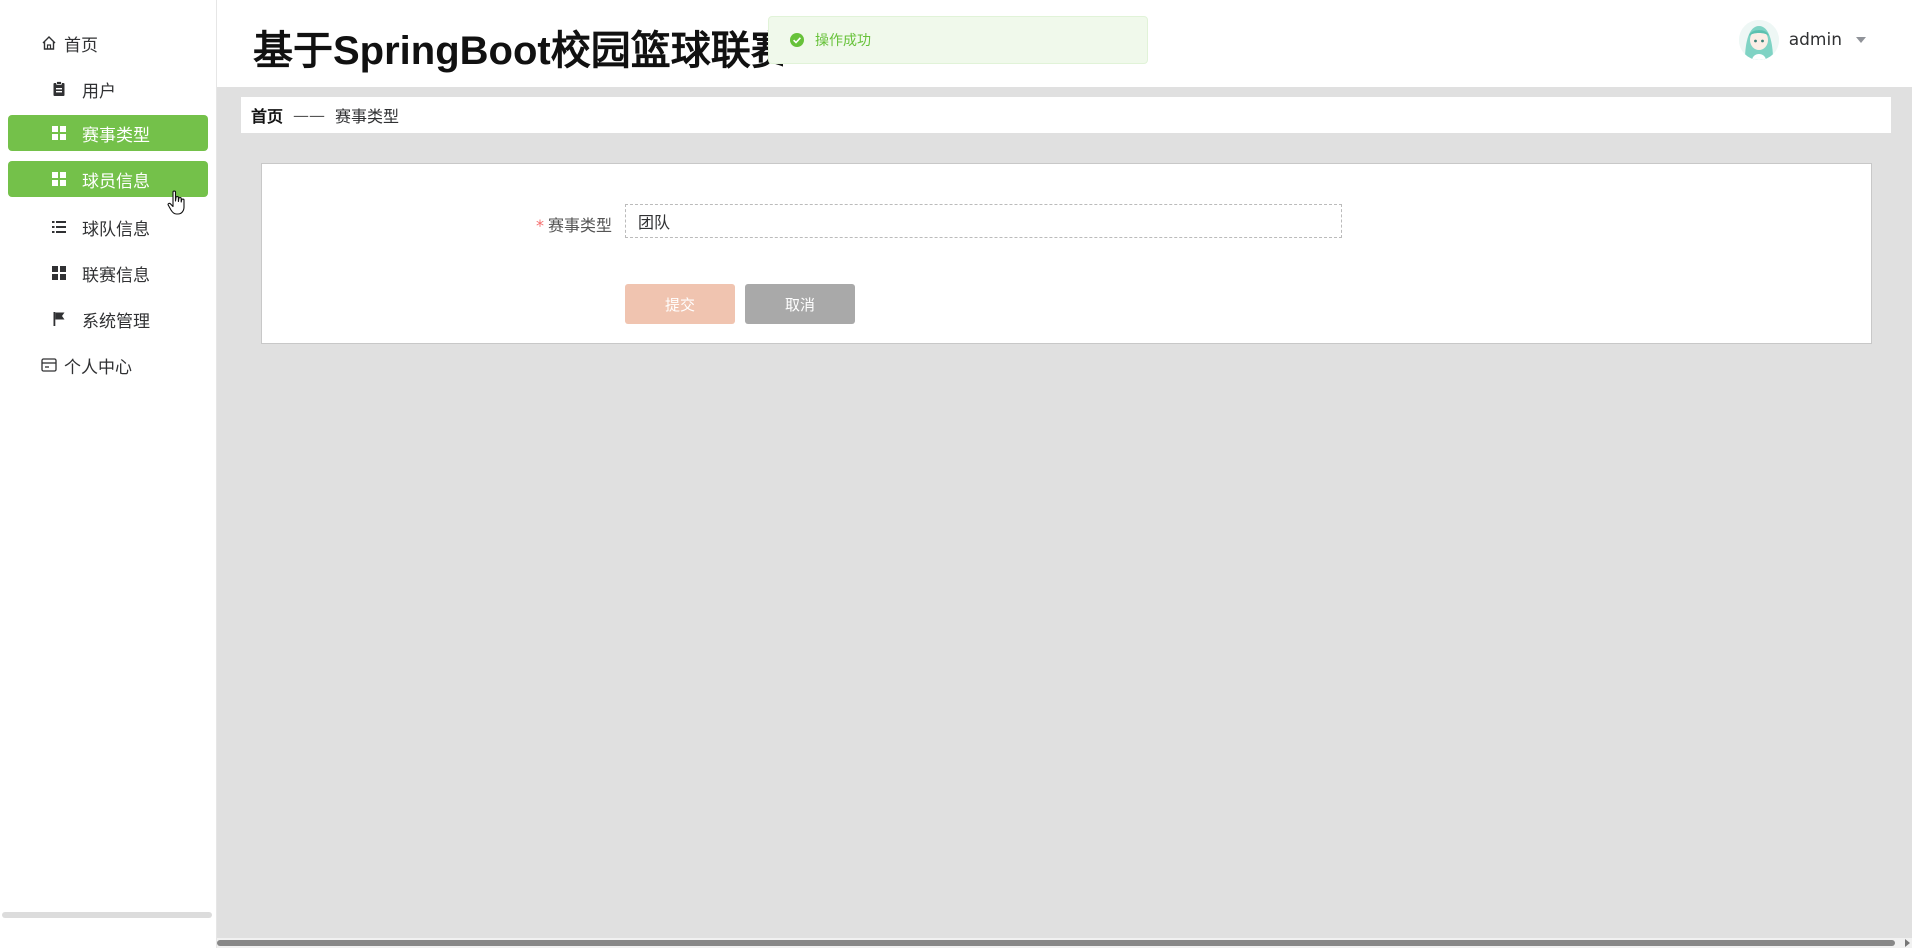 This screenshot has width=1912, height=948. Describe the element at coordinates (108, 474) in the screenshot. I see `sidebar: 首页 用户 赛事类型 球员信息 球队信息 联赛信息 系统管理 个人中心` at that location.